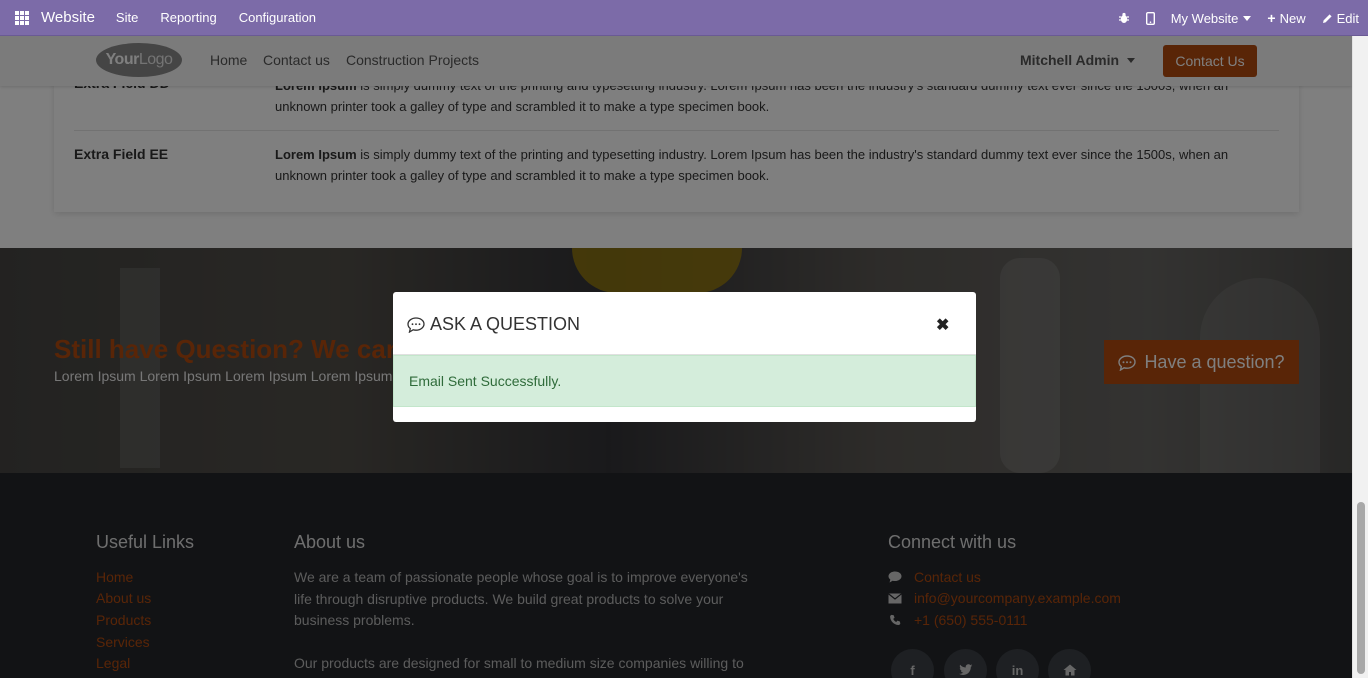 The width and height of the screenshot is (1368, 678). What do you see at coordinates (188, 17) in the screenshot?
I see `menu-reporting: Reporting` at bounding box center [188, 17].